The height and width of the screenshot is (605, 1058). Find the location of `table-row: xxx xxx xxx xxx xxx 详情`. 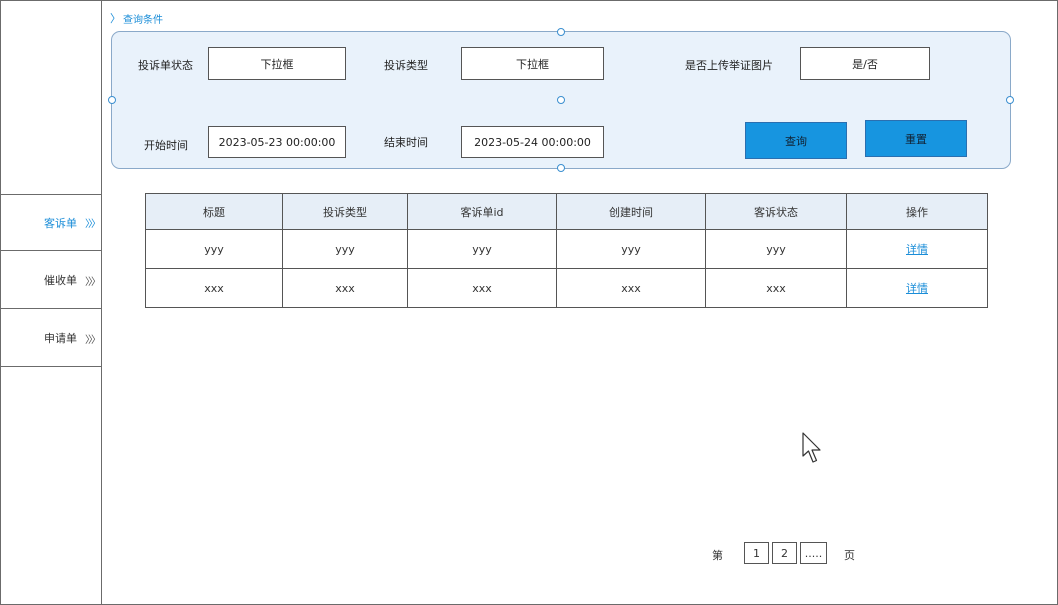

table-row: xxx xxx xxx xxx xxx 详情 is located at coordinates (566, 288).